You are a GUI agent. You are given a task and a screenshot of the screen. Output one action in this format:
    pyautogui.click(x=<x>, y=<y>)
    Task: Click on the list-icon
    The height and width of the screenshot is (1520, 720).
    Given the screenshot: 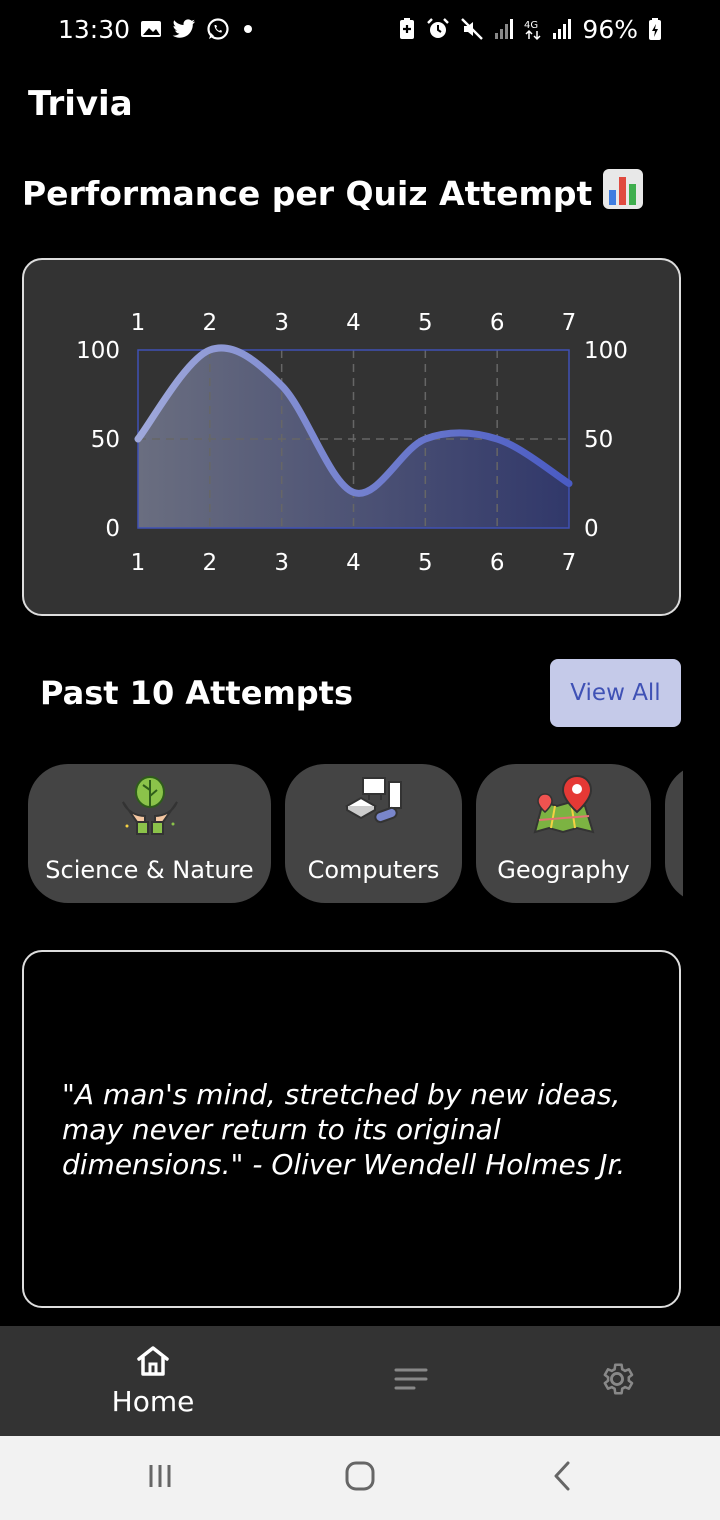 What is the action you would take?
    pyautogui.click(x=411, y=1381)
    